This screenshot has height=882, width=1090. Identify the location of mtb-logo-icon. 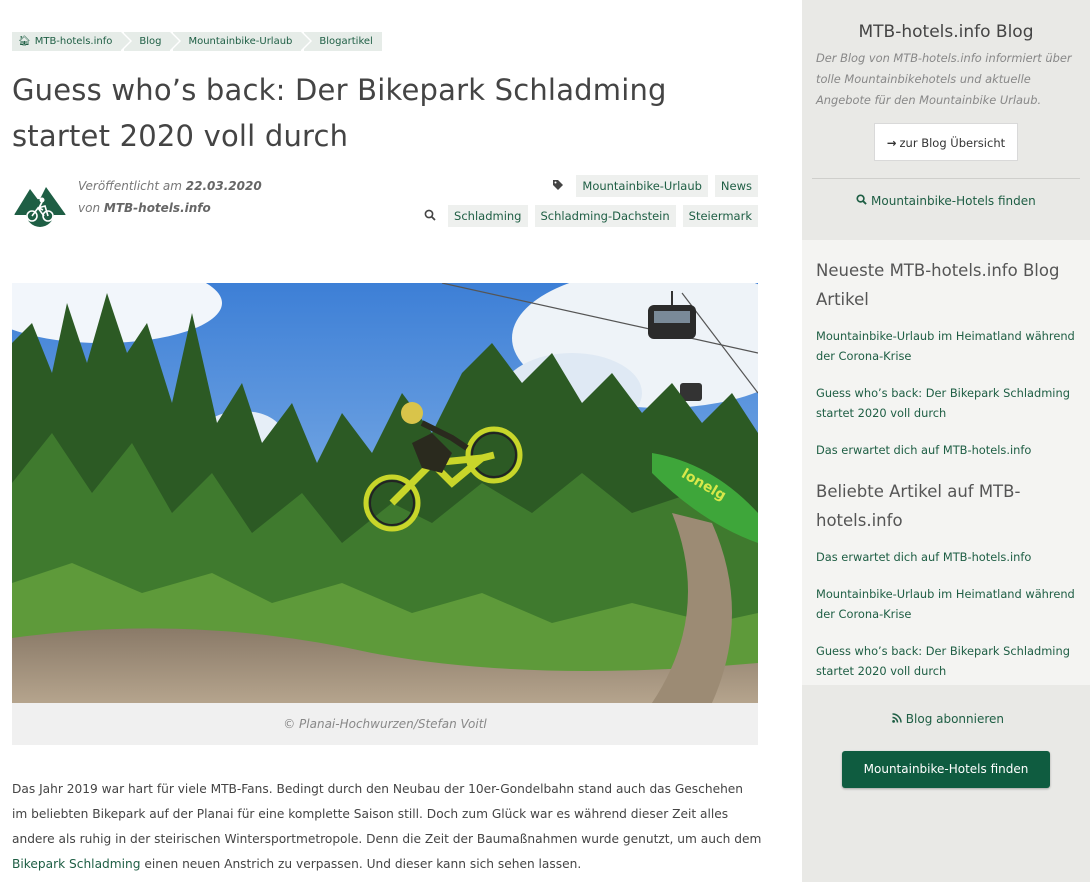
(40, 203).